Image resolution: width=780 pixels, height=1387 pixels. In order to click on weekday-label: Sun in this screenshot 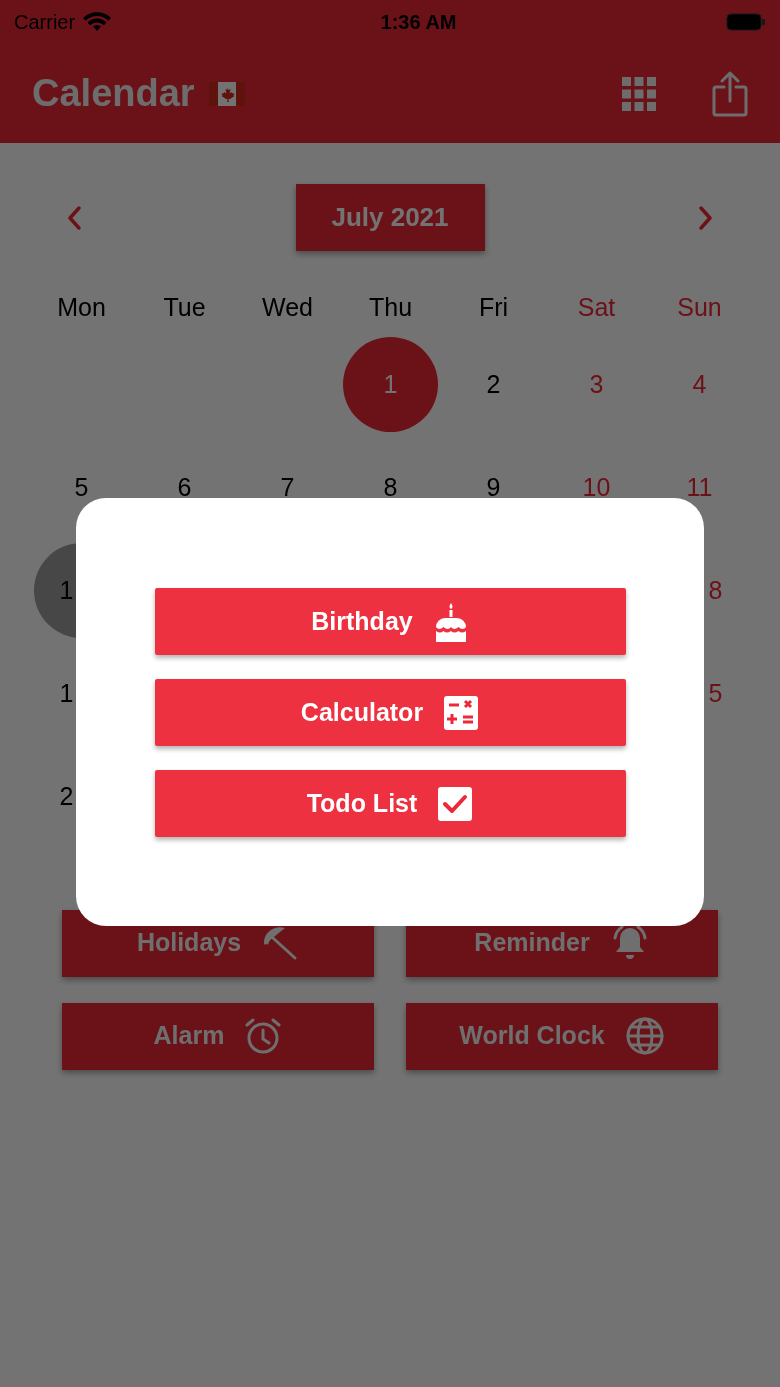, I will do `click(699, 307)`.